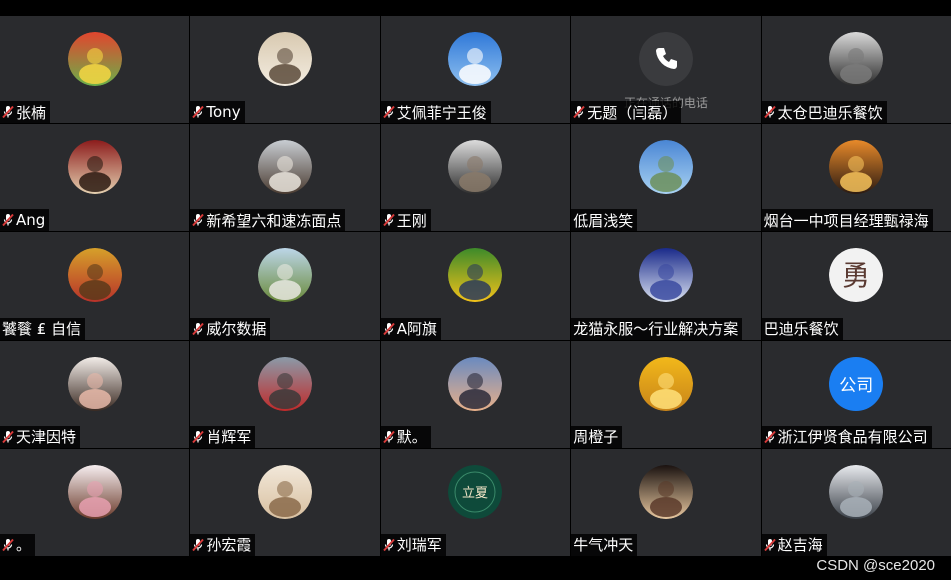  I want to click on mountain-lake-avatar, so click(856, 491).